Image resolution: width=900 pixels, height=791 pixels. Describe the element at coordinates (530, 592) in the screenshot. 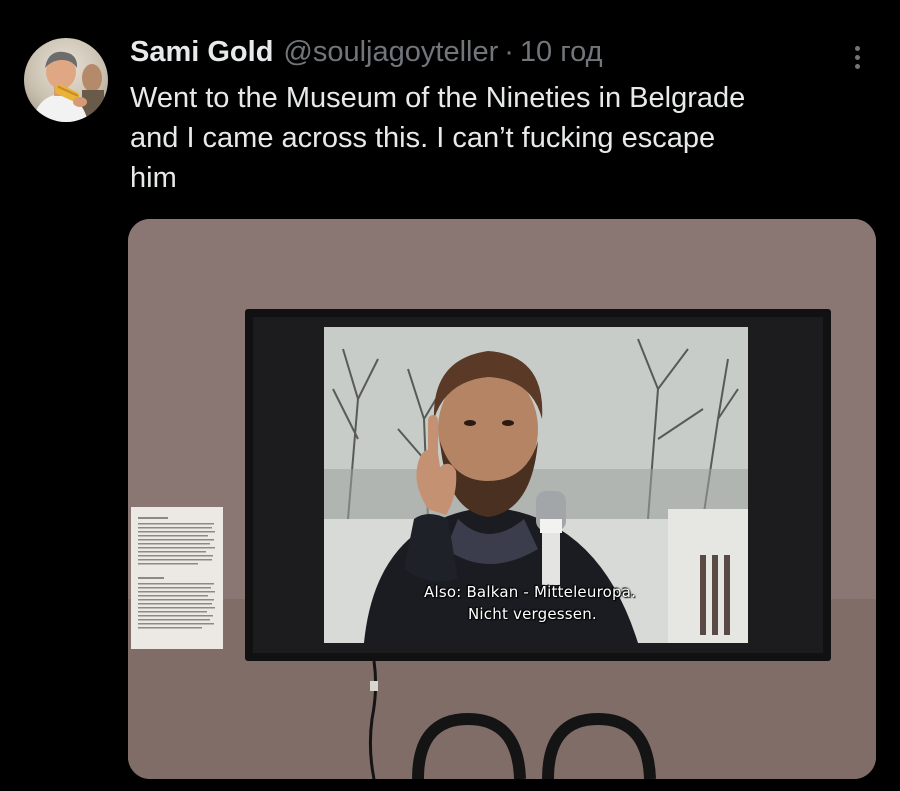

I see `subtitle-line-1: Also: Balkan - Mitteleuropa.` at that location.